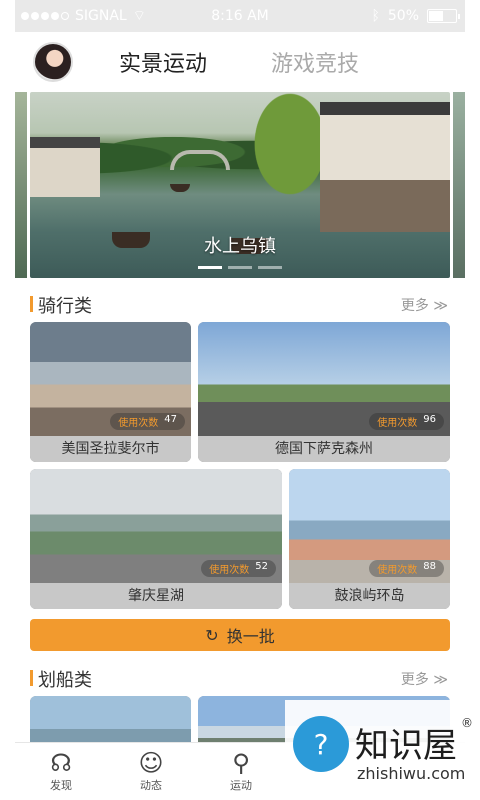 This screenshot has width=480, height=800. Describe the element at coordinates (315, 62) in the screenshot. I see `tab-game-competition: 游戏竞技` at that location.